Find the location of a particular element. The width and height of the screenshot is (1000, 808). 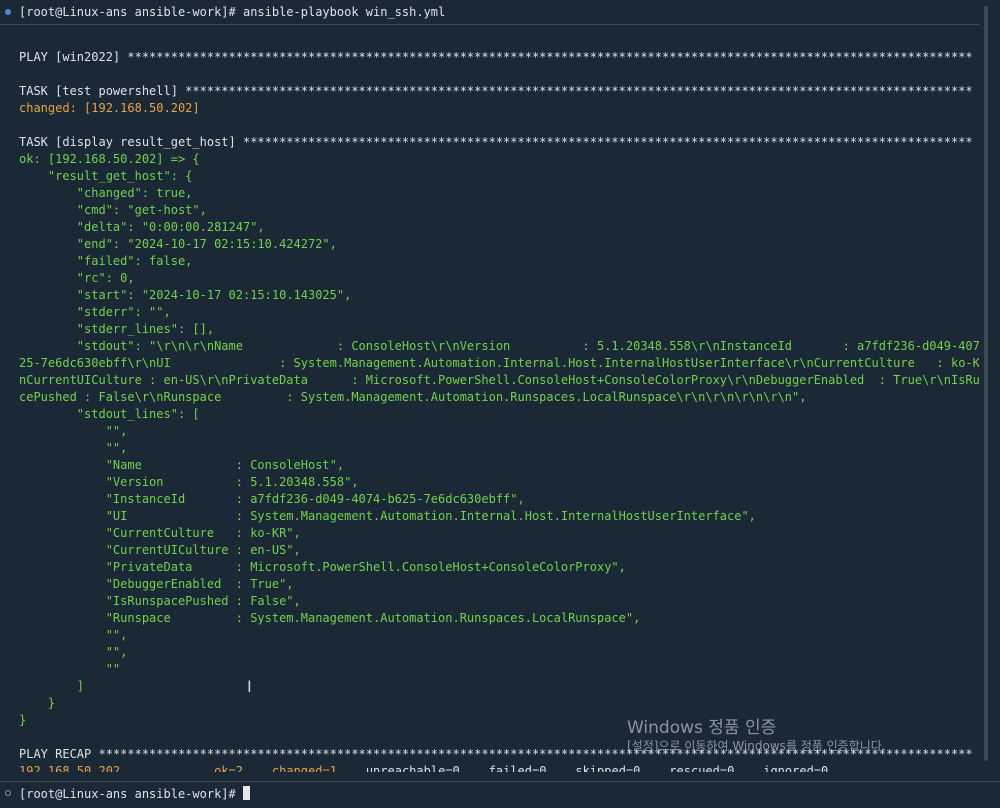

output-line: "IsRunspacePushed : False", is located at coordinates (160, 601).